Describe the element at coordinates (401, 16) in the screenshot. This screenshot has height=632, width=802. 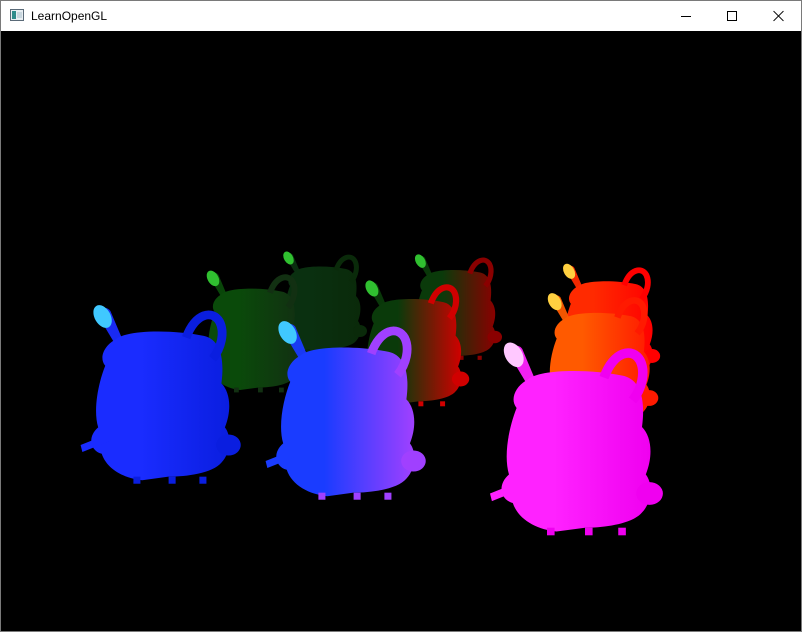
I see `title-bar: LearnOpenGL` at that location.